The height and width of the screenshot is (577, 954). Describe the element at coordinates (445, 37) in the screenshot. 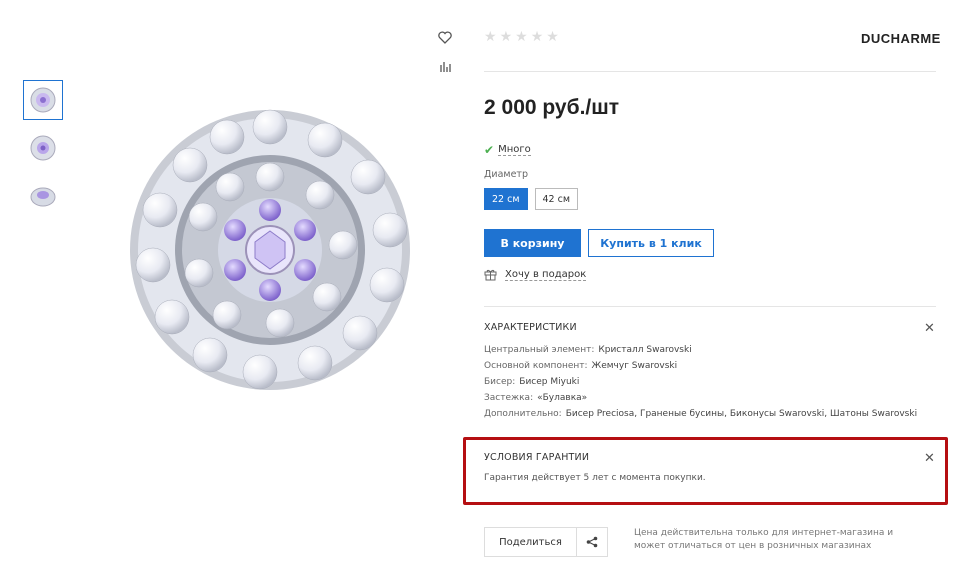

I see `heart-icon` at that location.